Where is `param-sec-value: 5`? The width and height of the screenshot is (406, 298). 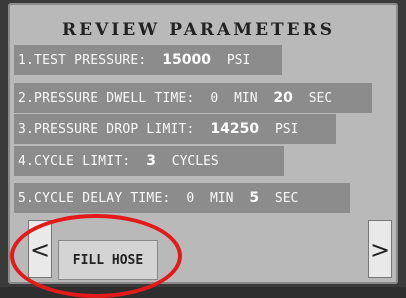 param-sec-value: 5 is located at coordinates (254, 198).